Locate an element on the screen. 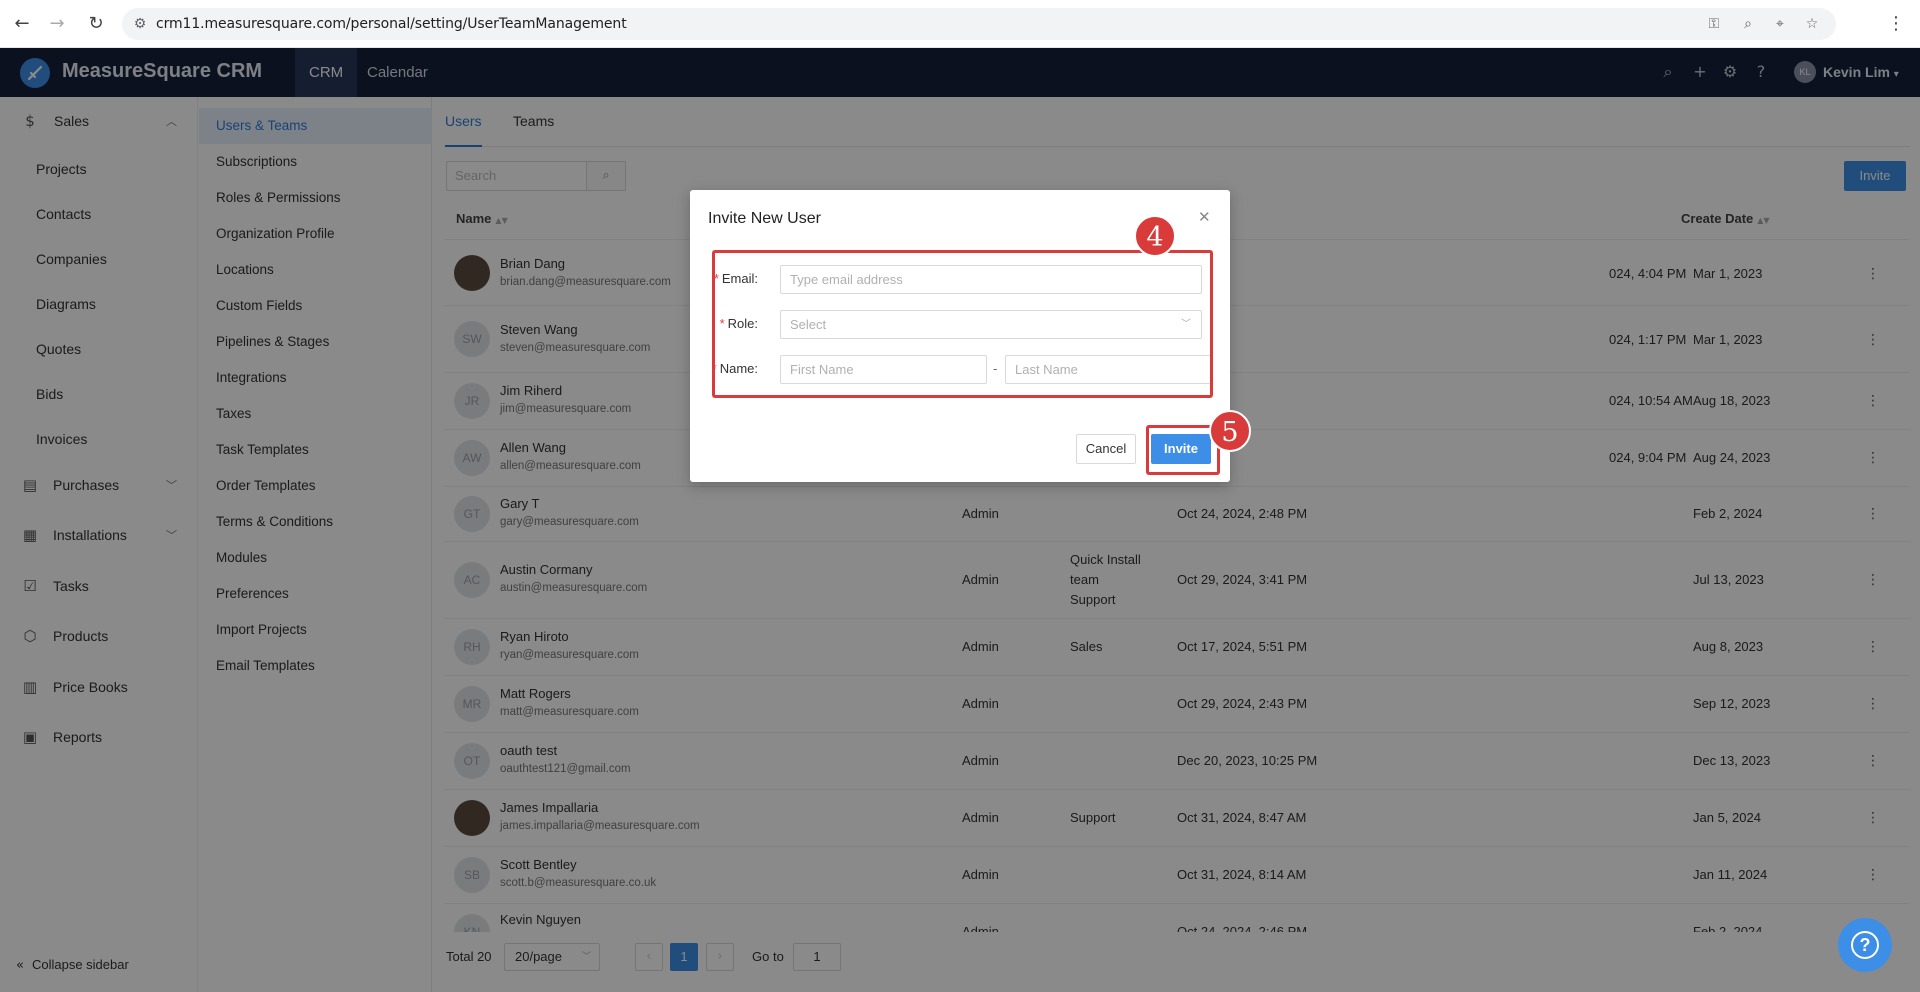  back-arrow-icon: ← is located at coordinates (22, 24).